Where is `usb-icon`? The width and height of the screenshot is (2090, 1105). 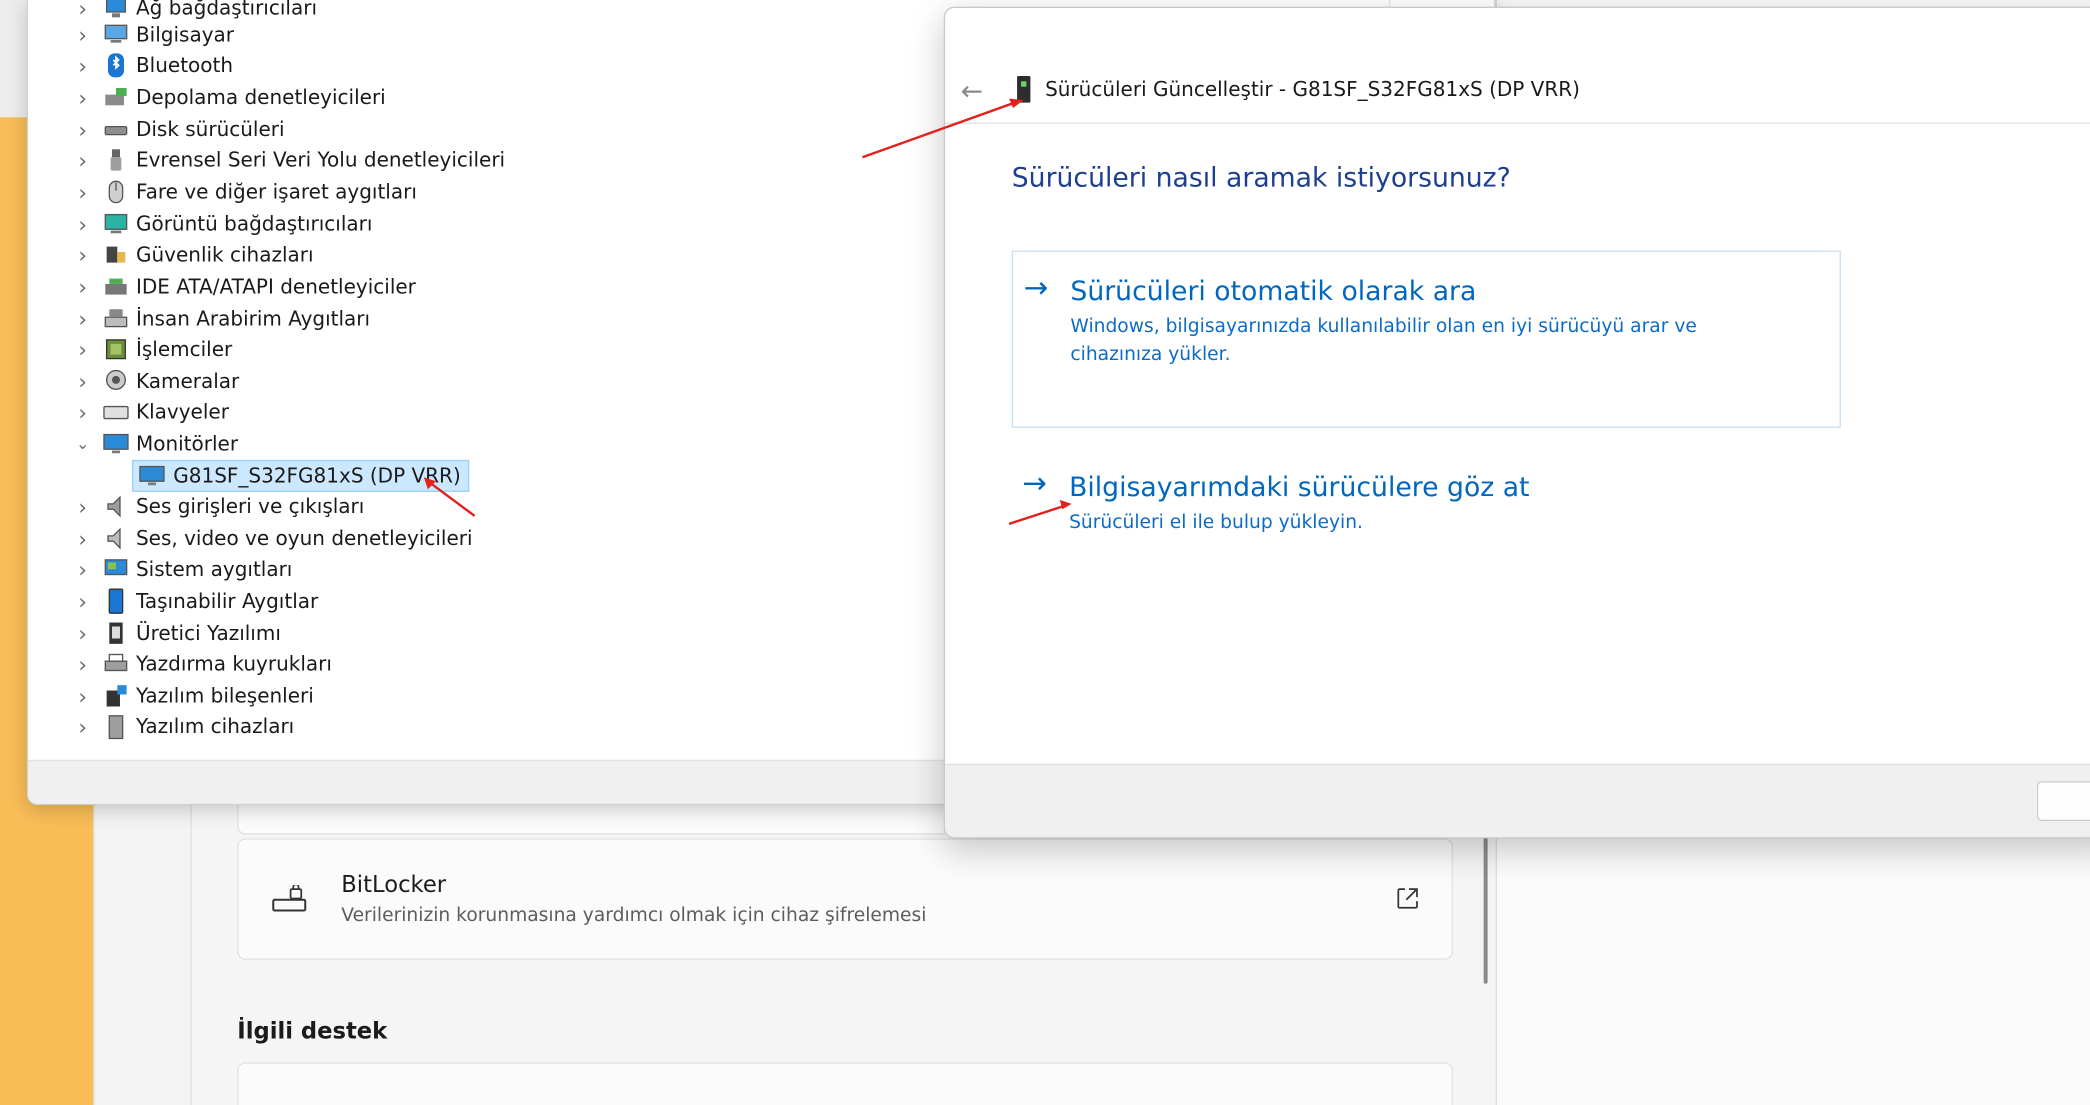
usb-icon is located at coordinates (116, 160).